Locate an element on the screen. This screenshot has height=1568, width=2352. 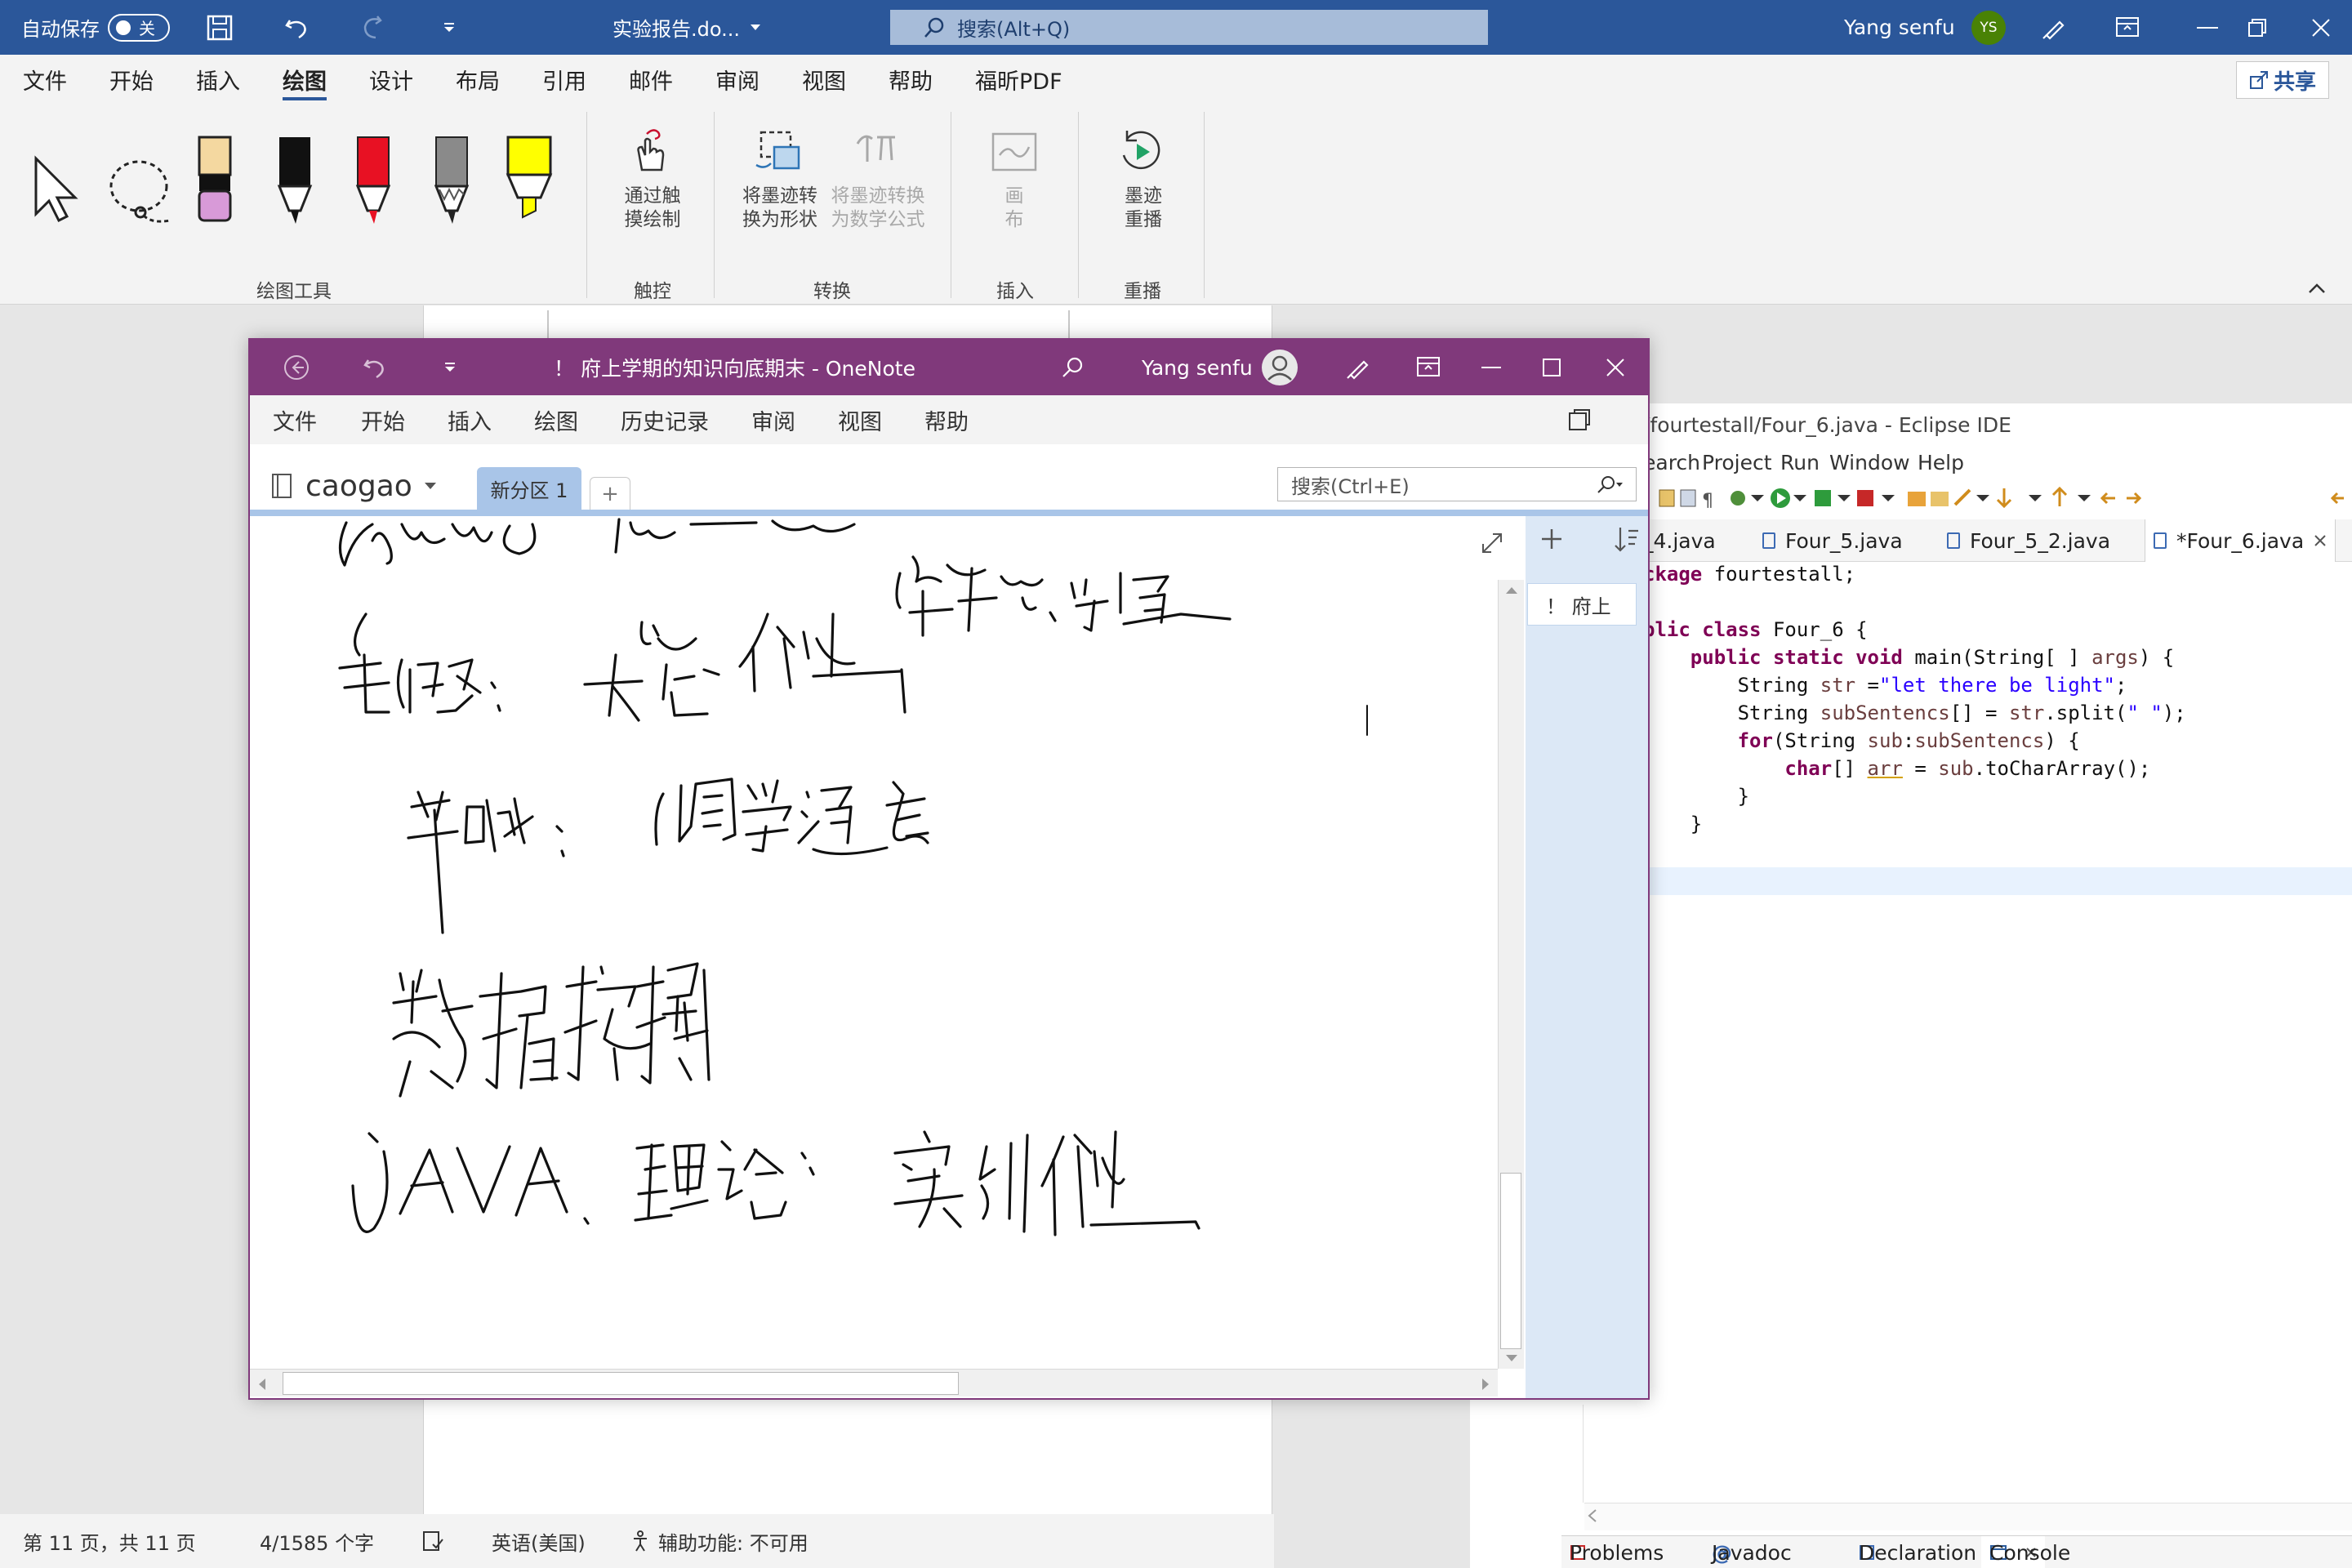
accessibility-status: 辅助功能: 不可用 is located at coordinates (719, 1541).